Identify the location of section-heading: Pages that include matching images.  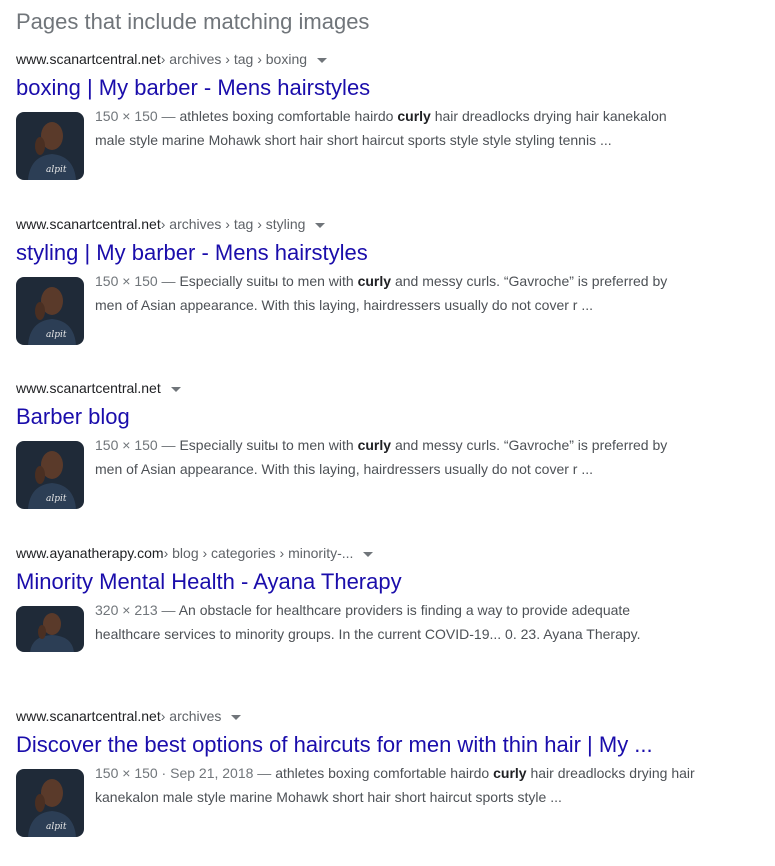
(193, 21).